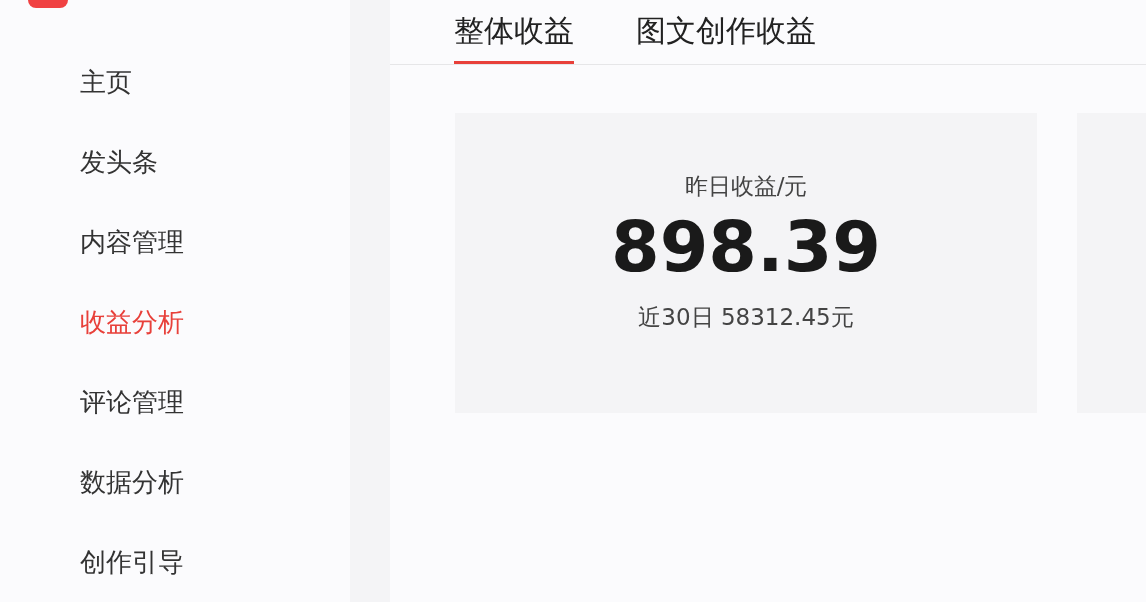 This screenshot has height=602, width=1146. What do you see at coordinates (514, 32) in the screenshot?
I see `tab: 整体收益` at bounding box center [514, 32].